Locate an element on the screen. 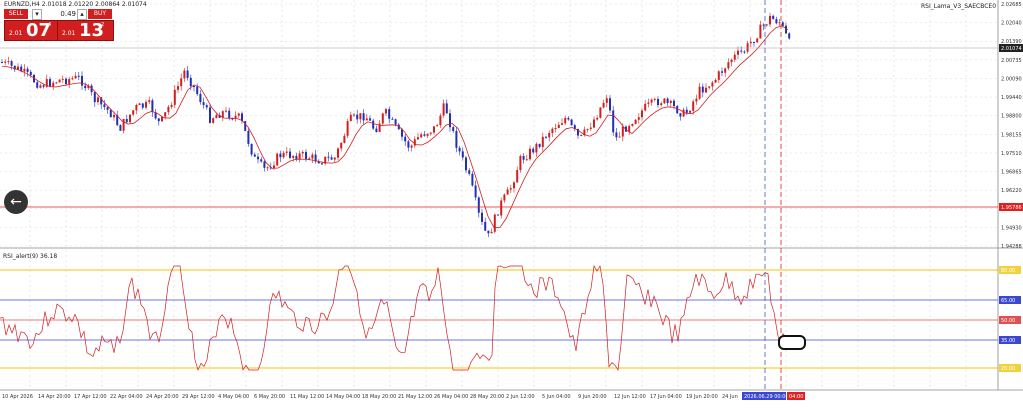 The width and height of the screenshot is (1023, 408). sell-price-prefix: 2.01 is located at coordinates (16, 33).